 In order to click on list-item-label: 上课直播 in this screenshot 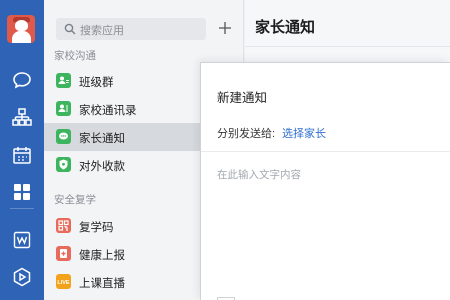, I will do `click(102, 284)`.